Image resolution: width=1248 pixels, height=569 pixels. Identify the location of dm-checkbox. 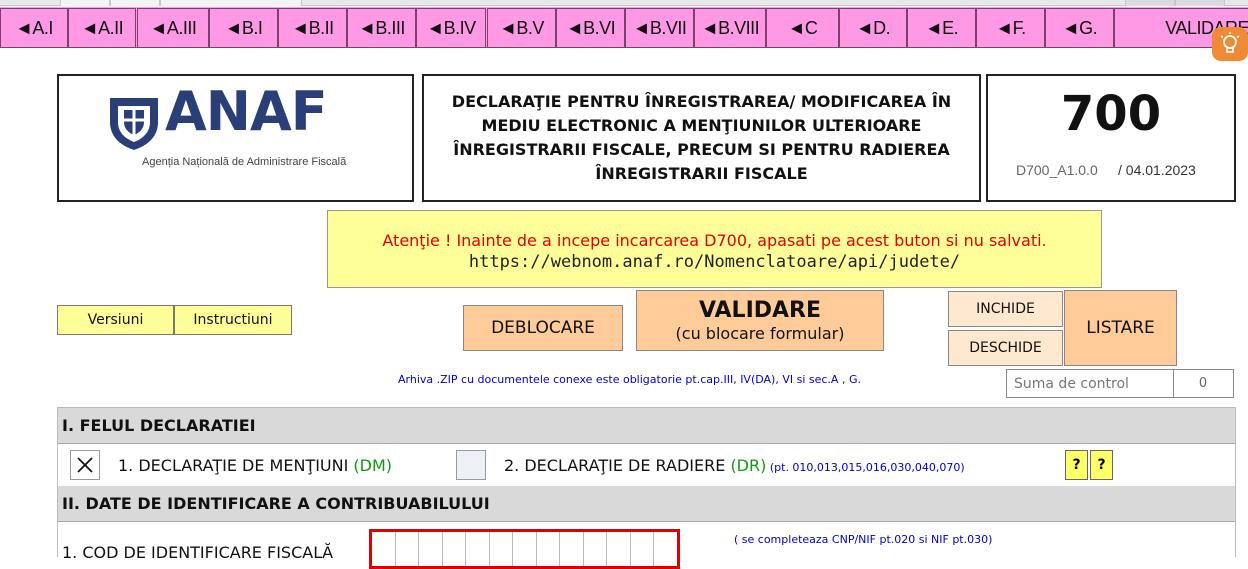
(85, 465).